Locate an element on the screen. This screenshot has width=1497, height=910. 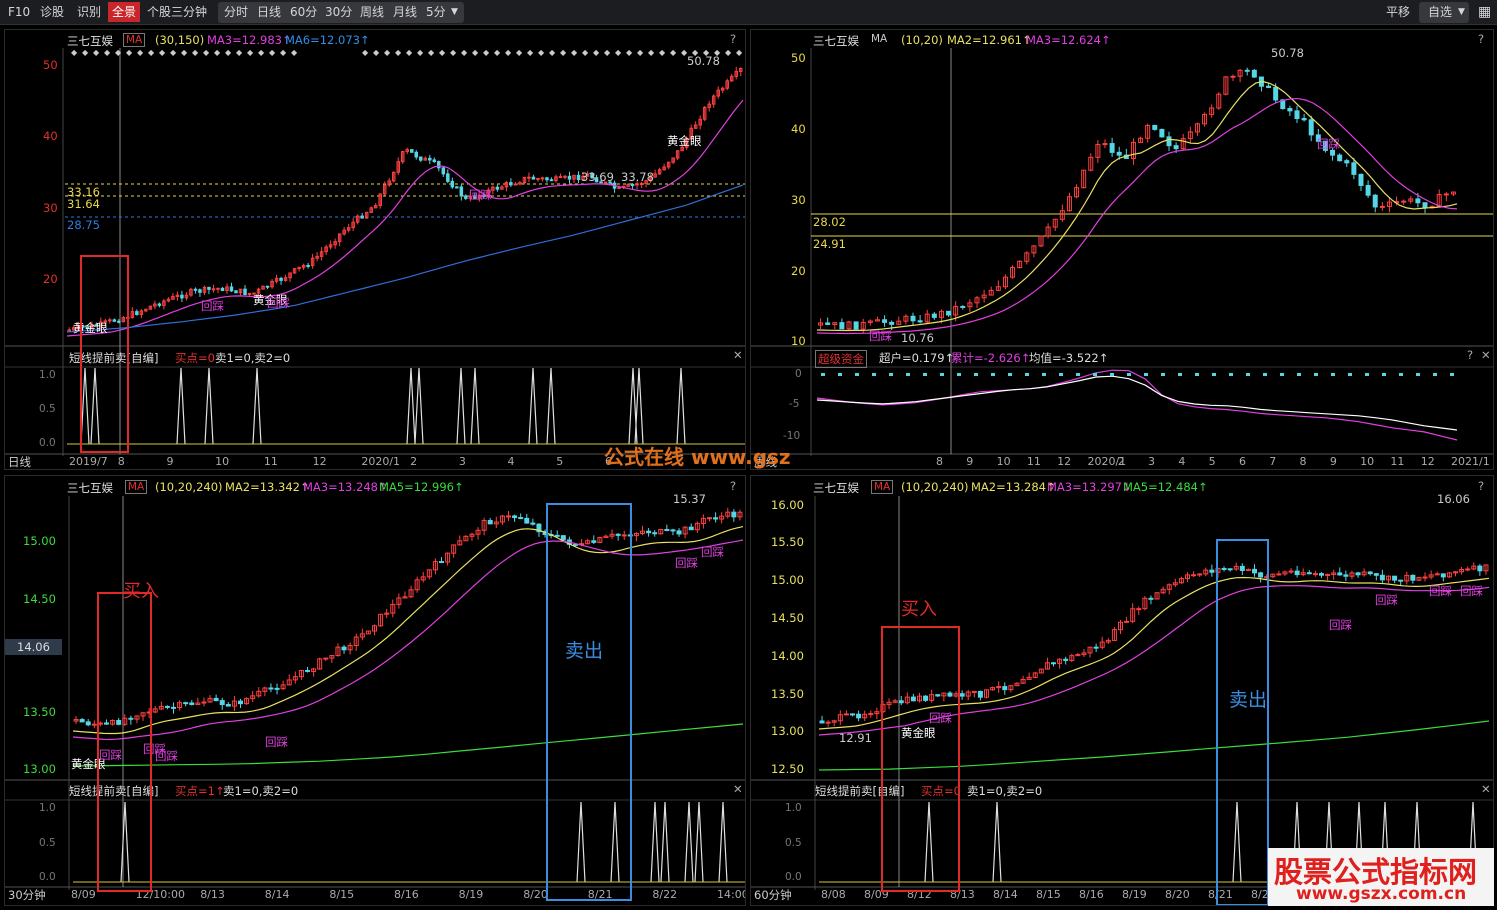
buy-label: 买入 is located at coordinates (919, 609).